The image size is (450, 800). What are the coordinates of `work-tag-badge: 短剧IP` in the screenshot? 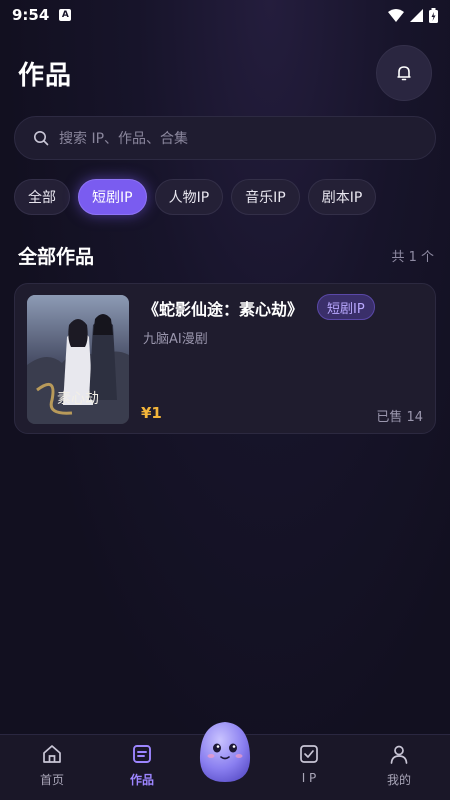 It's located at (346, 307).